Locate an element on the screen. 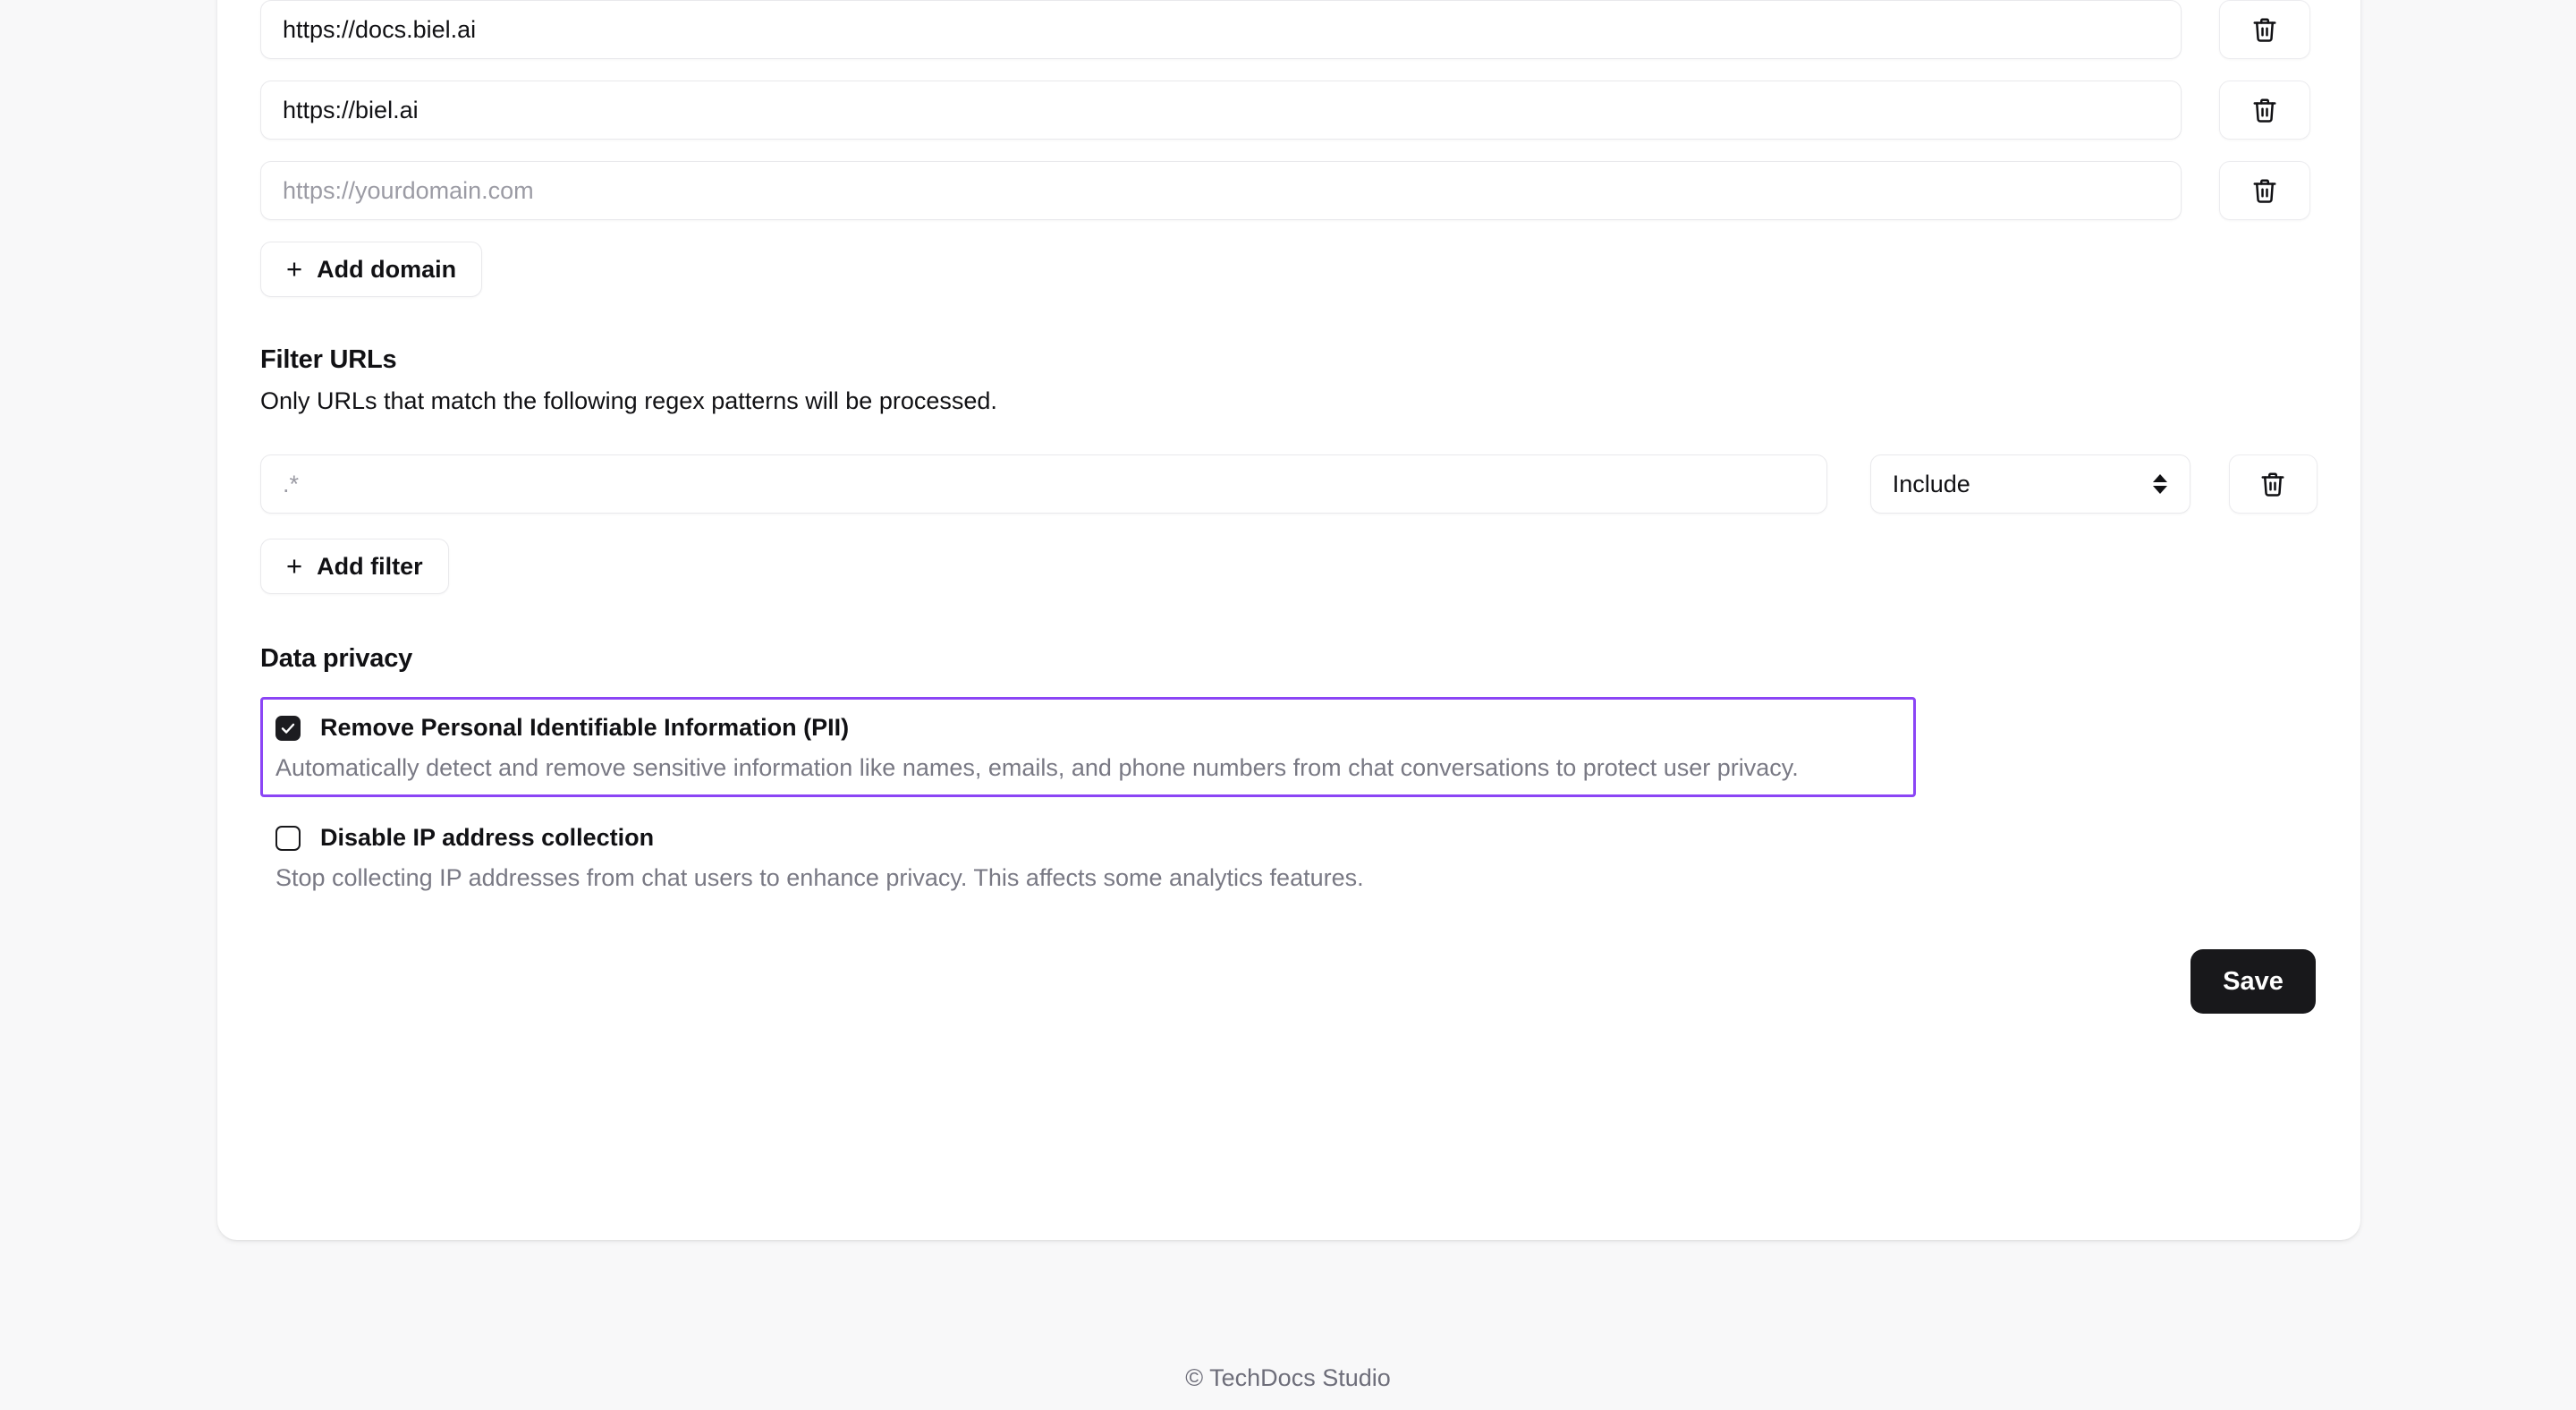 This screenshot has width=2576, height=1410. save-row: Save is located at coordinates (1289, 982).